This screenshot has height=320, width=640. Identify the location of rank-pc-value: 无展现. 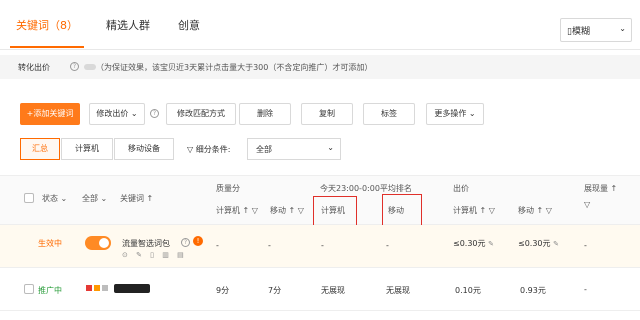
(333, 290).